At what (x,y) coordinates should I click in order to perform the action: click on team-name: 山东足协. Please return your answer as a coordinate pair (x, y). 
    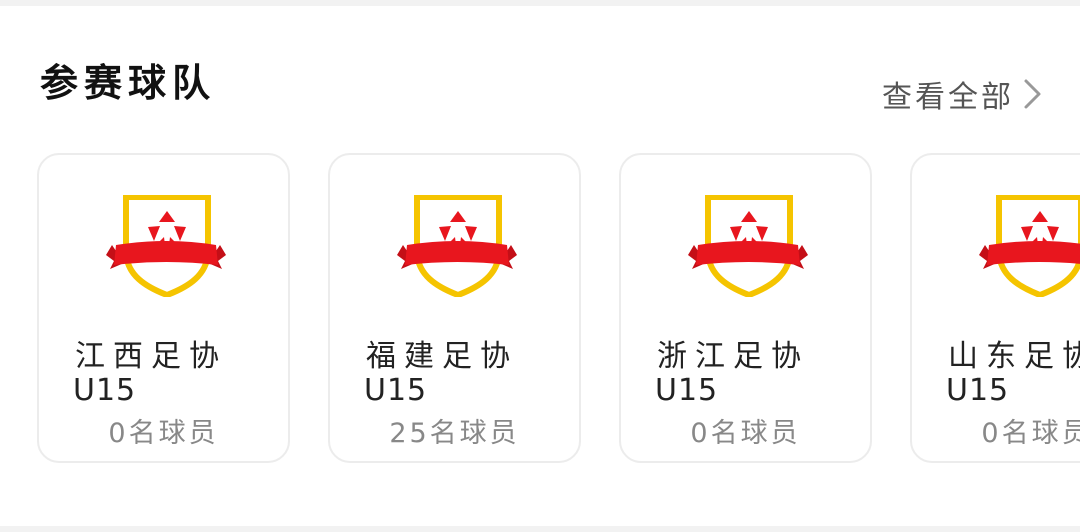
    Looking at the image, I should click on (1014, 356).